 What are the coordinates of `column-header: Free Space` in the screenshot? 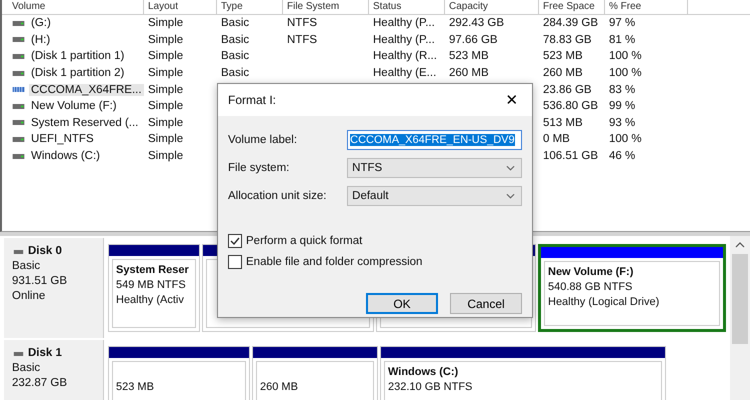 It's located at (572, 7).